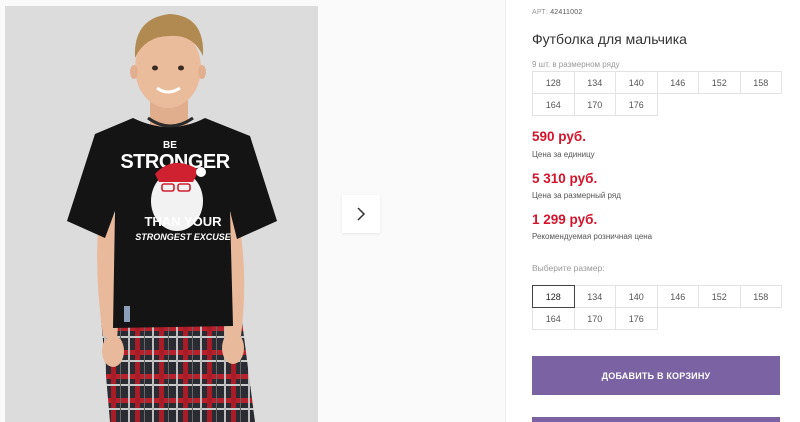 This screenshot has width=800, height=422. What do you see at coordinates (636, 296) in the screenshot?
I see `size-option: 140` at bounding box center [636, 296].